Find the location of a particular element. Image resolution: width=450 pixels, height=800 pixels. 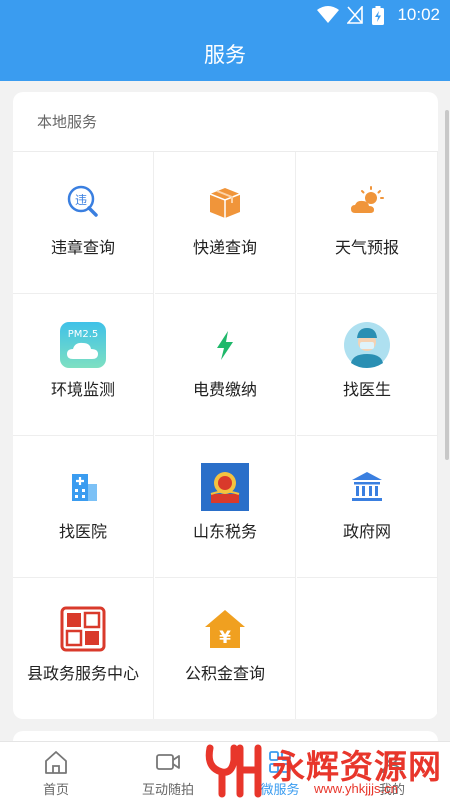

status-bar: 10:02 is located at coordinates (225, 15).